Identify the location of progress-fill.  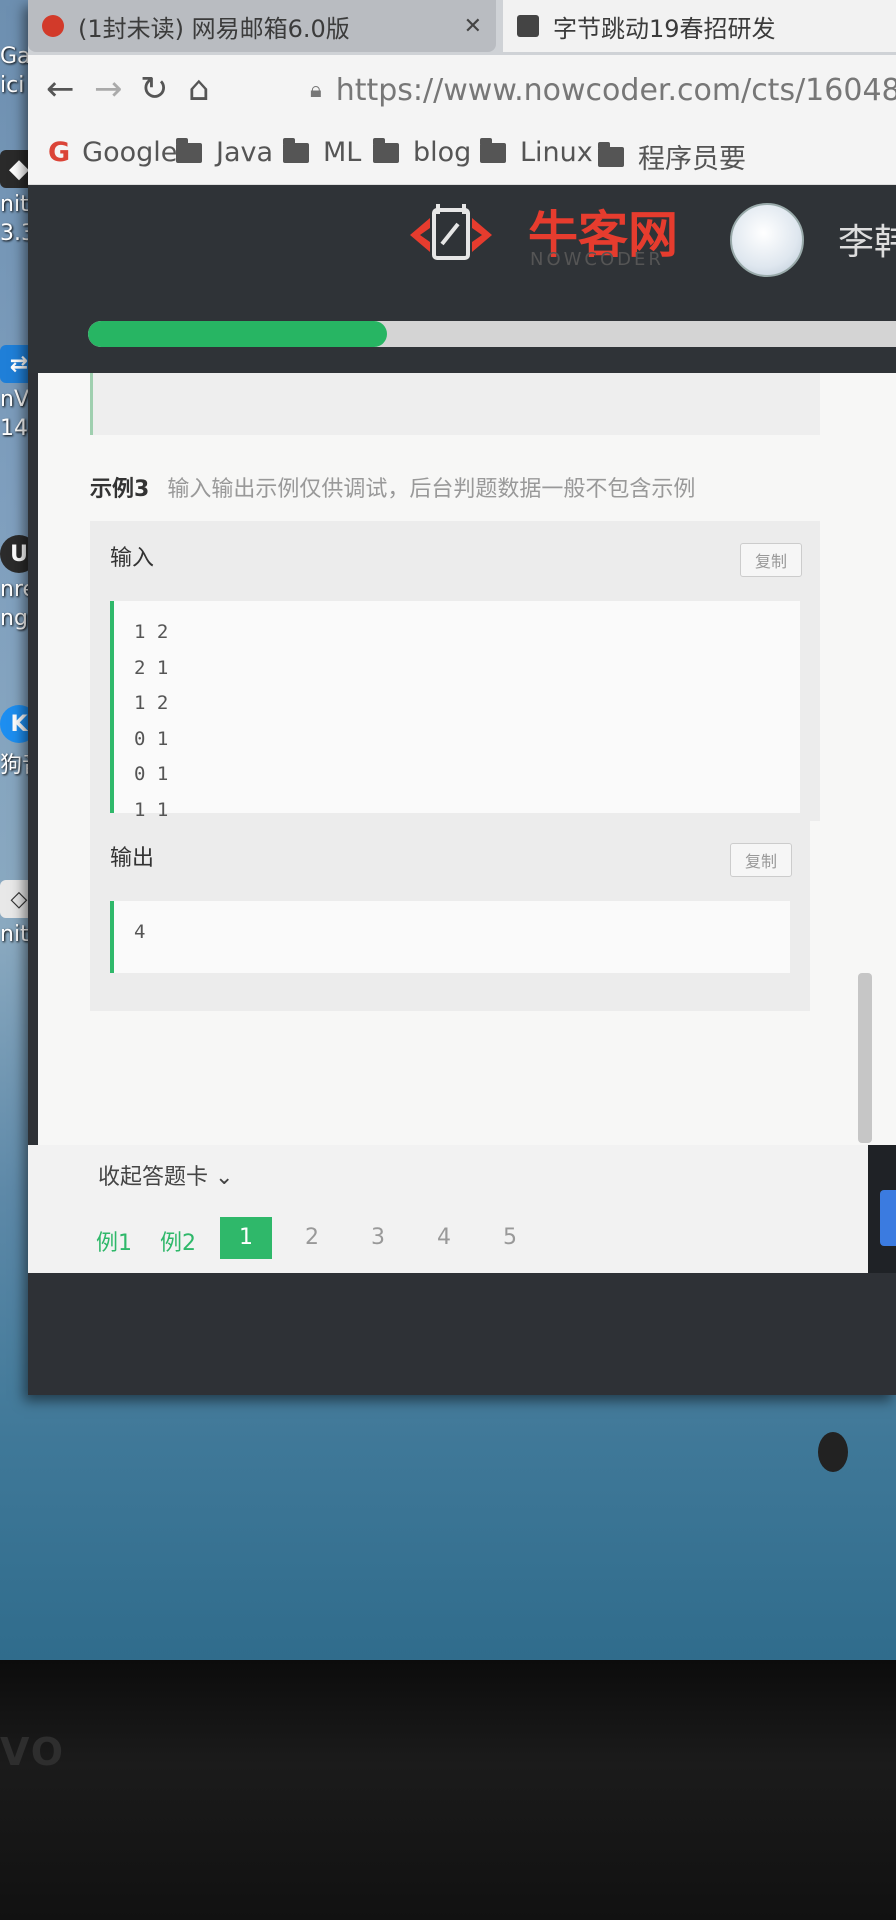
(237, 334).